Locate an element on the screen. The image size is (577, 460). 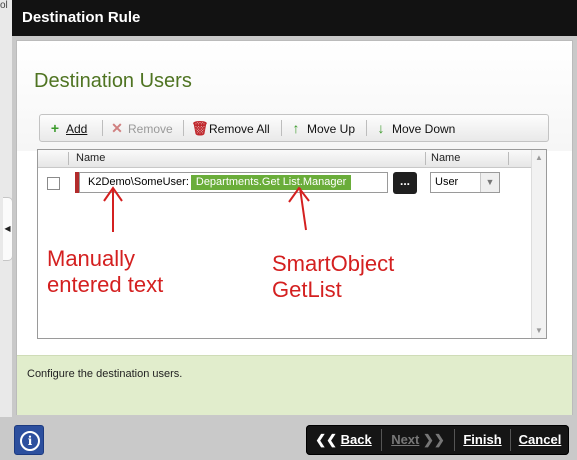
cancel-label: Cancel is located at coordinates (540, 439).